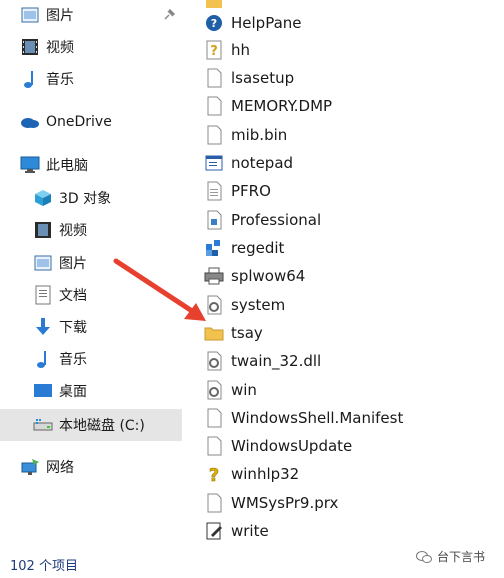  I want to click on file-name: WindowsUpdate, so click(292, 446).